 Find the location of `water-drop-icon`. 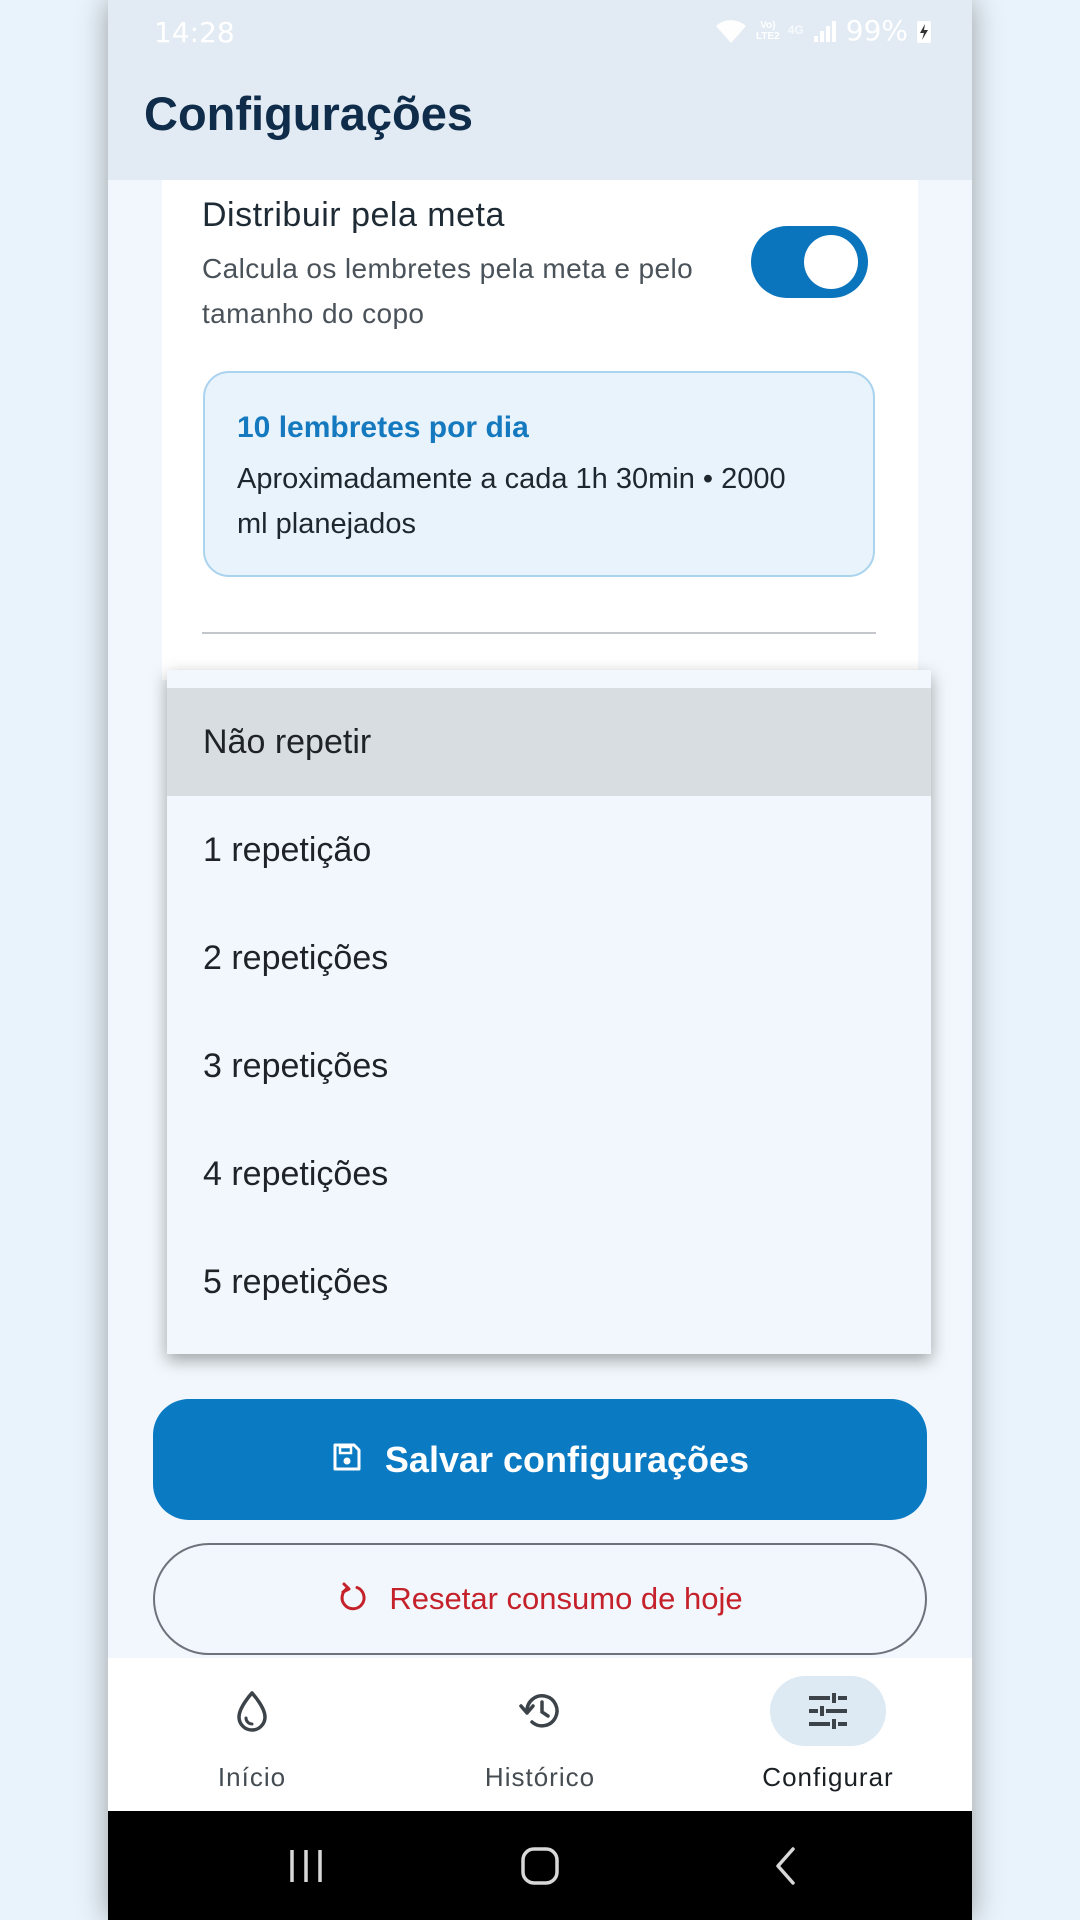

water-drop-icon is located at coordinates (252, 1711).